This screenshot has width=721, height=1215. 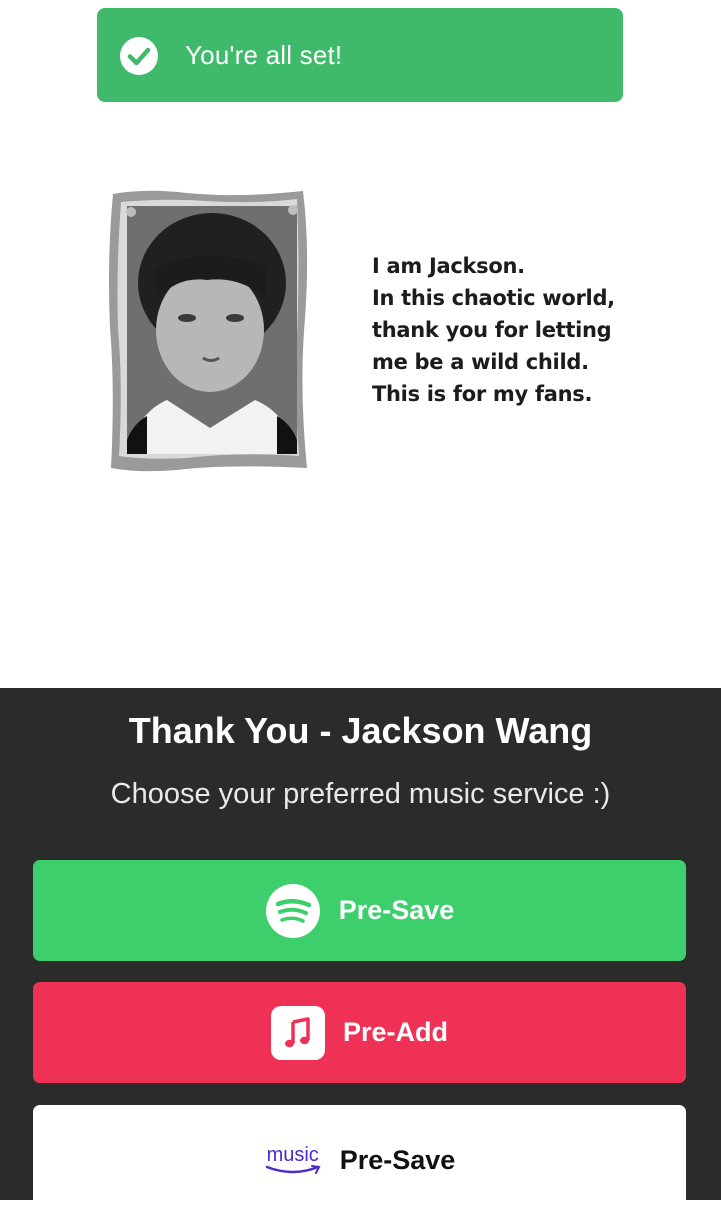 I want to click on release-title: Thank You - Jackson Wang, so click(x=360, y=730).